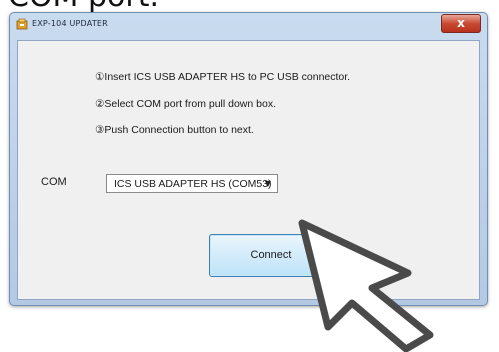 The image size is (499, 352). Describe the element at coordinates (366, 285) in the screenshot. I see `pointer-arrow-icon` at that location.